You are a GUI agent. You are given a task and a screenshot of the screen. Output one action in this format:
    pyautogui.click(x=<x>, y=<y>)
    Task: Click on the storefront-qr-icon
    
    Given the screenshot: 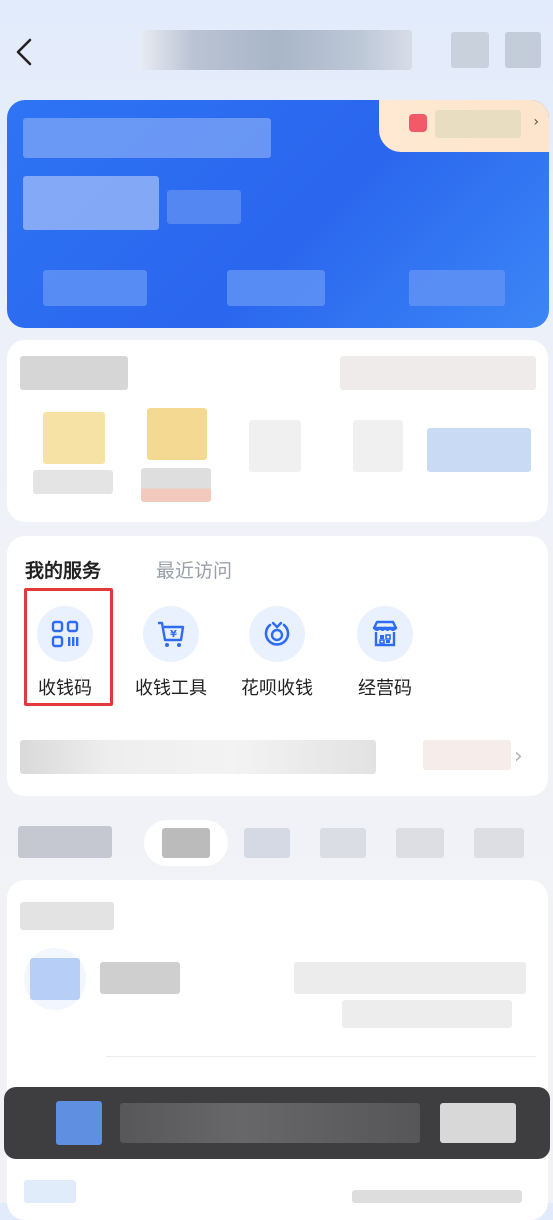 What is the action you would take?
    pyautogui.click(x=385, y=634)
    